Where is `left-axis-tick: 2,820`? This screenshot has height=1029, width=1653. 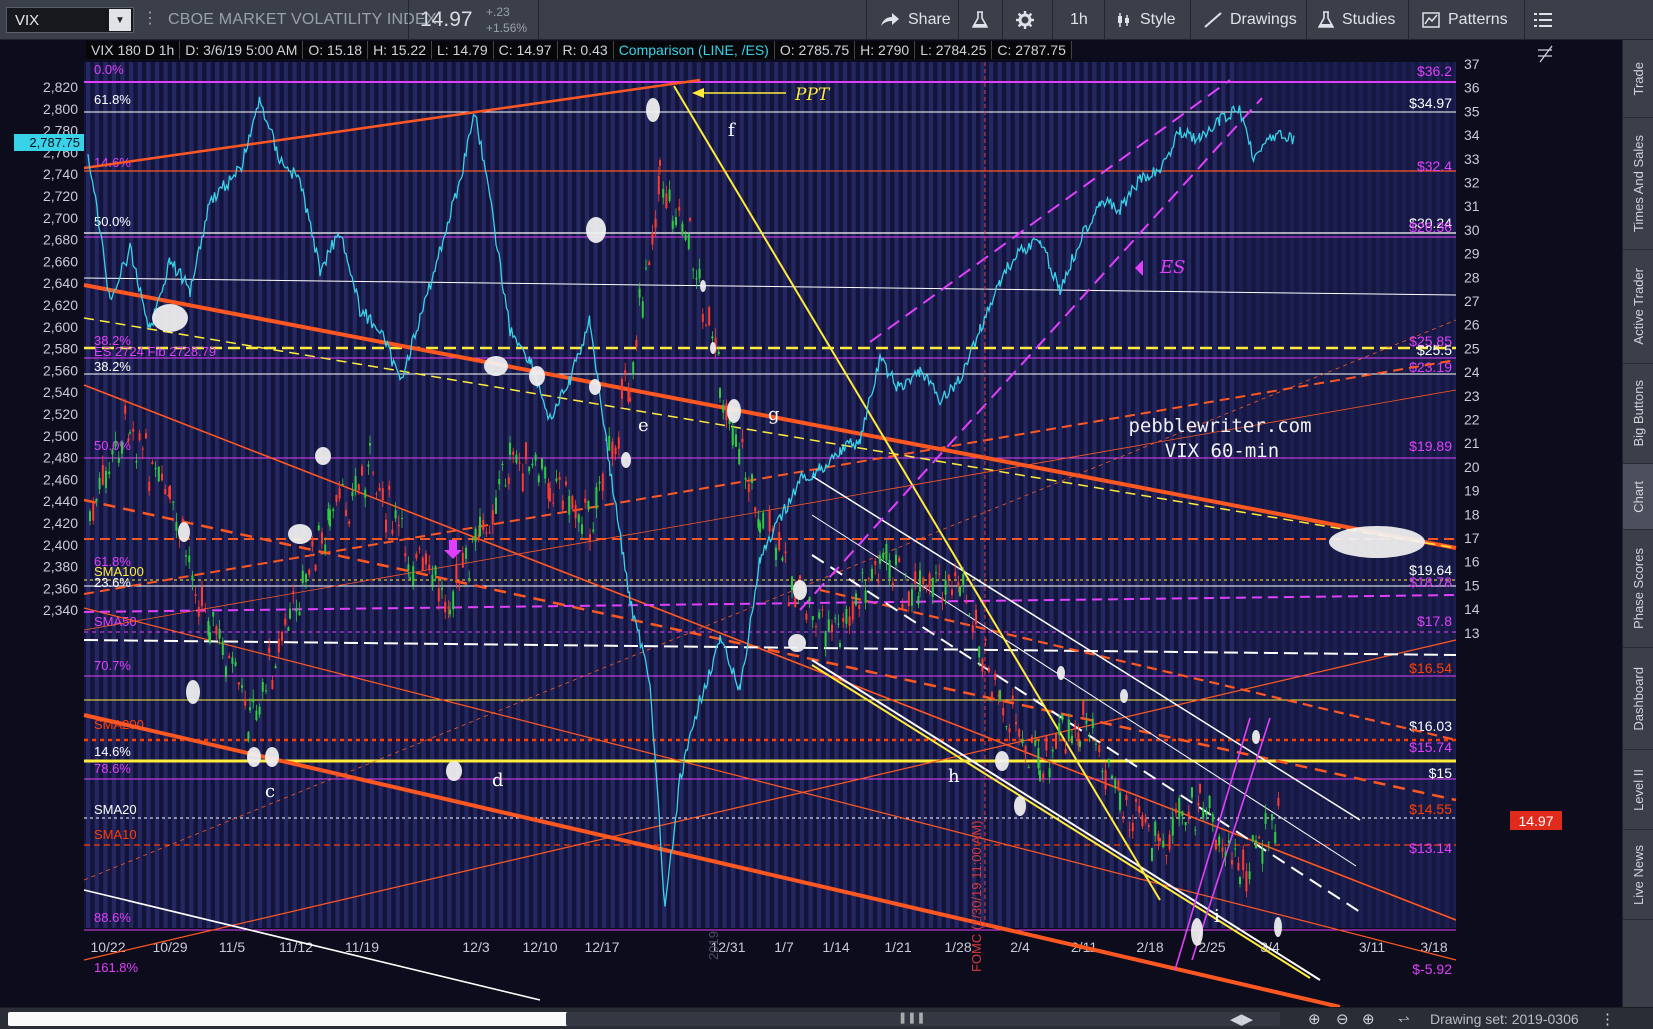
left-axis-tick: 2,820 is located at coordinates (60, 87).